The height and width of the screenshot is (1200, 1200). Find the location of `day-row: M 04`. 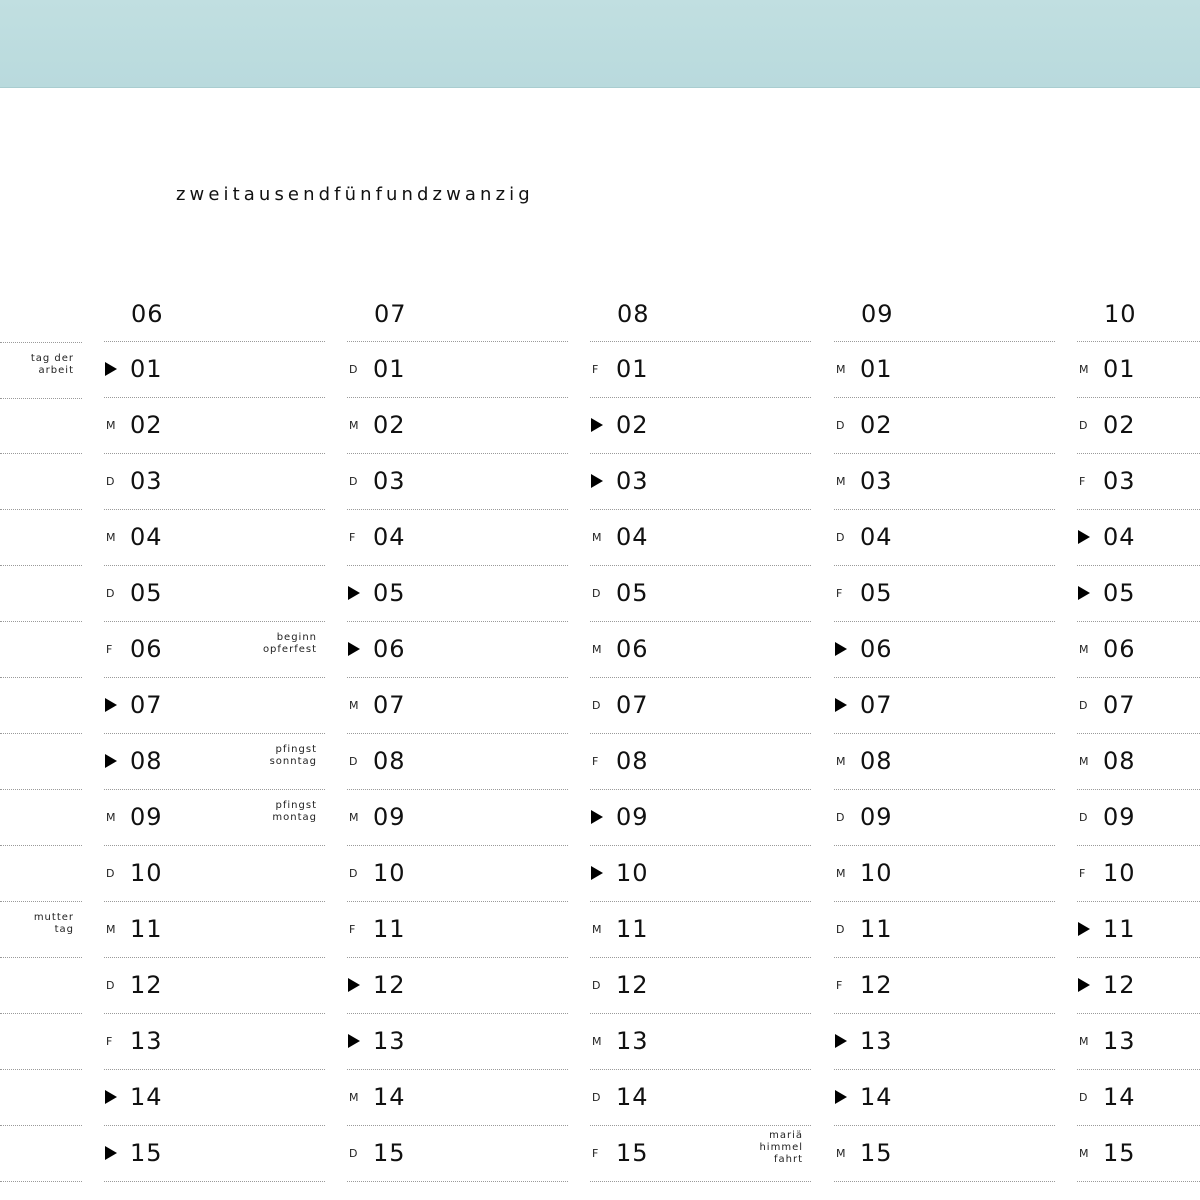

day-row: M 04 is located at coordinates (214, 538).